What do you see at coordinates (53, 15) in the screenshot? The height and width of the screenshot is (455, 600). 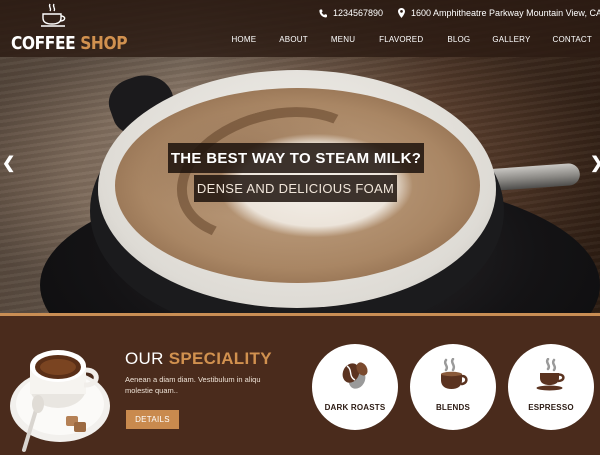 I see `coffee-cup-logo-icon` at bounding box center [53, 15].